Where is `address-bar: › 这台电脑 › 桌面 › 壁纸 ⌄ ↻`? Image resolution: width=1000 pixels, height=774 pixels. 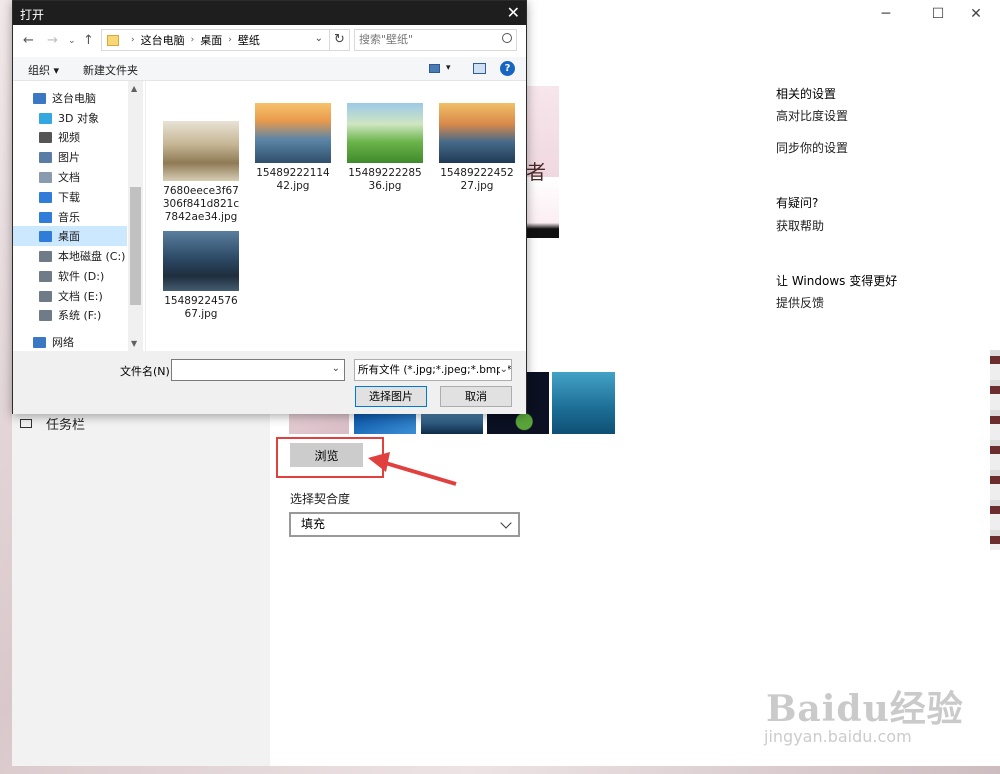 address-bar: › 这台电脑 › 桌面 › 壁纸 ⌄ ↻ is located at coordinates (225, 40).